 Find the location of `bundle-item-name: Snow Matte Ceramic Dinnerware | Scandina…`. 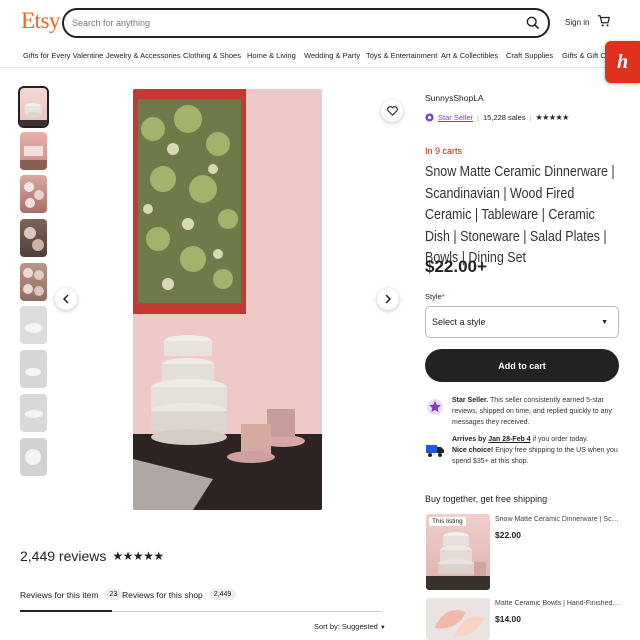

bundle-item-name: Snow Matte Ceramic Dinnerware | Scandina… is located at coordinates (557, 519).